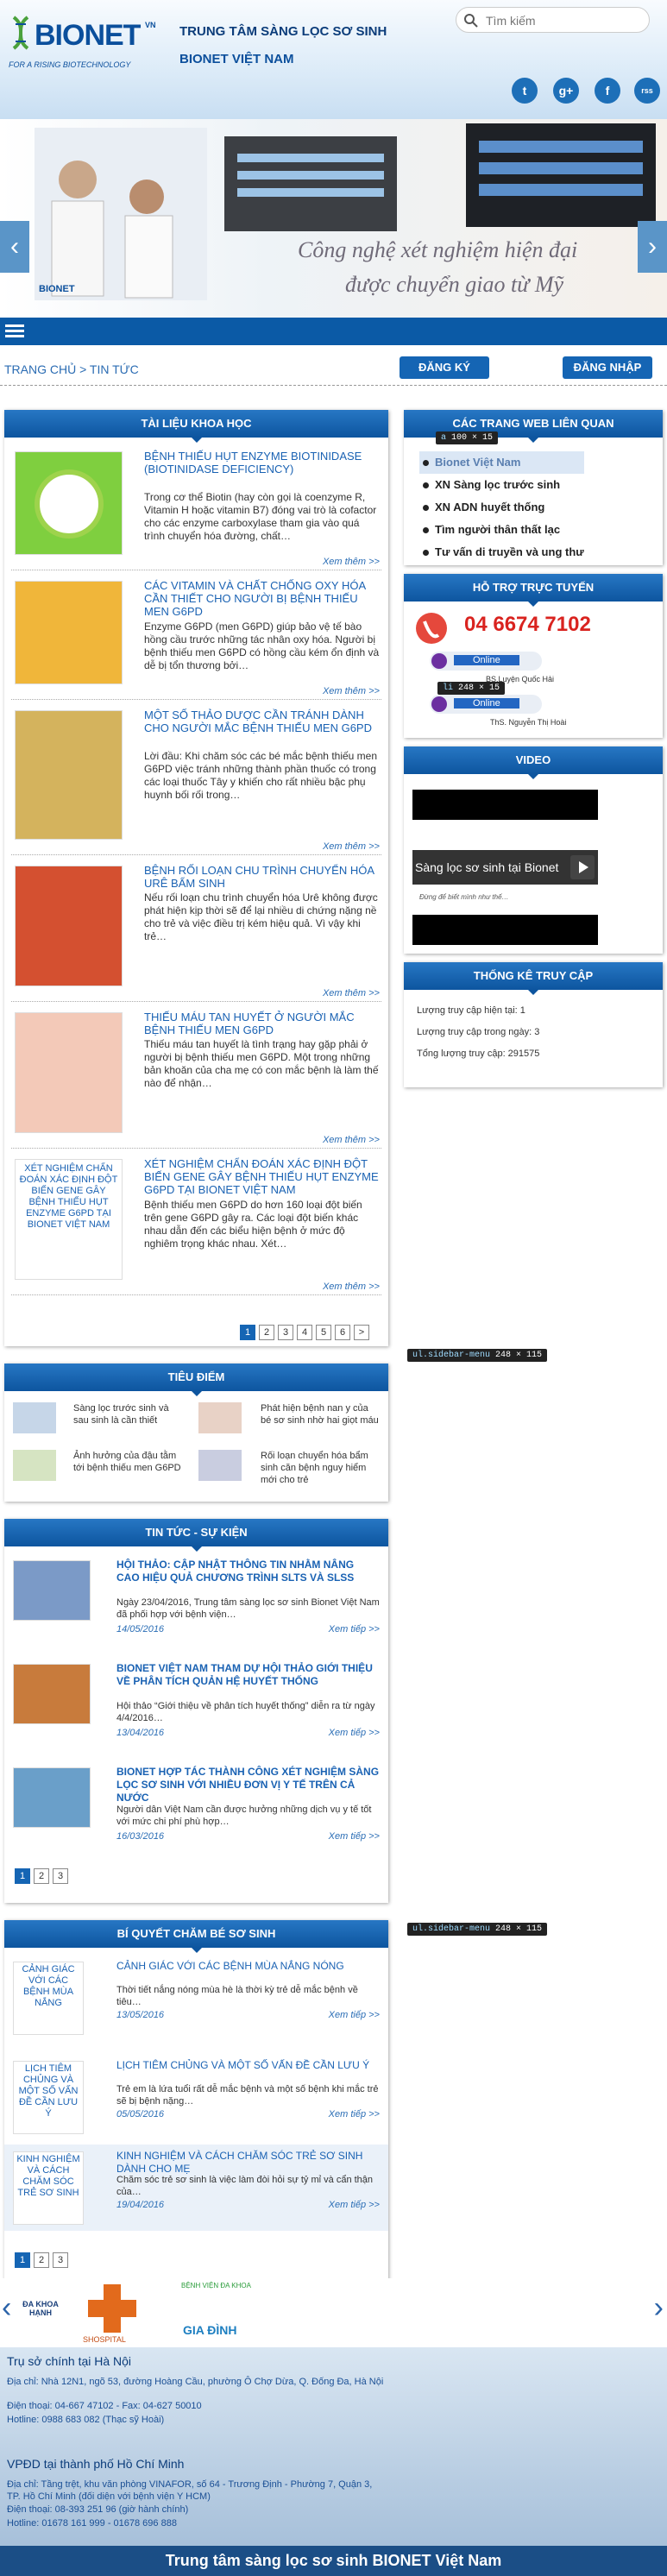 The width and height of the screenshot is (667, 2576). What do you see at coordinates (248, 1966) in the screenshot?
I see `article-title: CẢNH GIÁC VỚI CÁC BỆNH MÙA NẮNG NÓNG` at bounding box center [248, 1966].